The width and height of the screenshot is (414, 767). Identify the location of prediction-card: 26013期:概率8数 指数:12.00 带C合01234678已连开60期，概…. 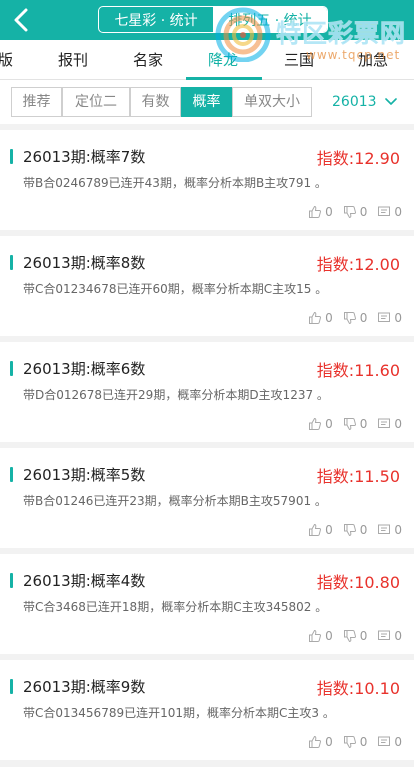
(207, 286).